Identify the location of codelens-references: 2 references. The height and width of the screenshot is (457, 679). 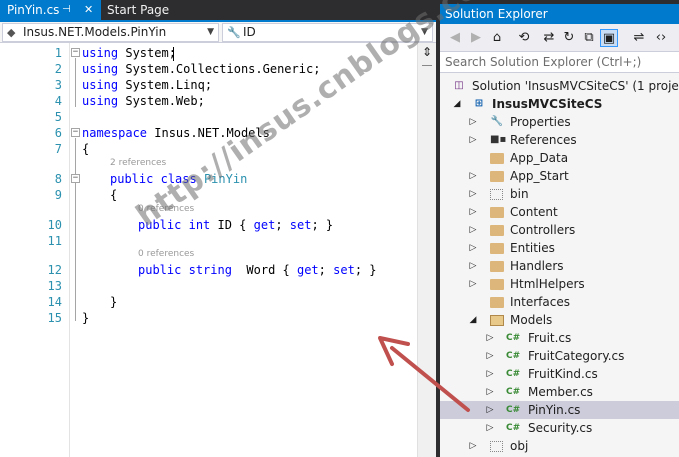
(138, 163).